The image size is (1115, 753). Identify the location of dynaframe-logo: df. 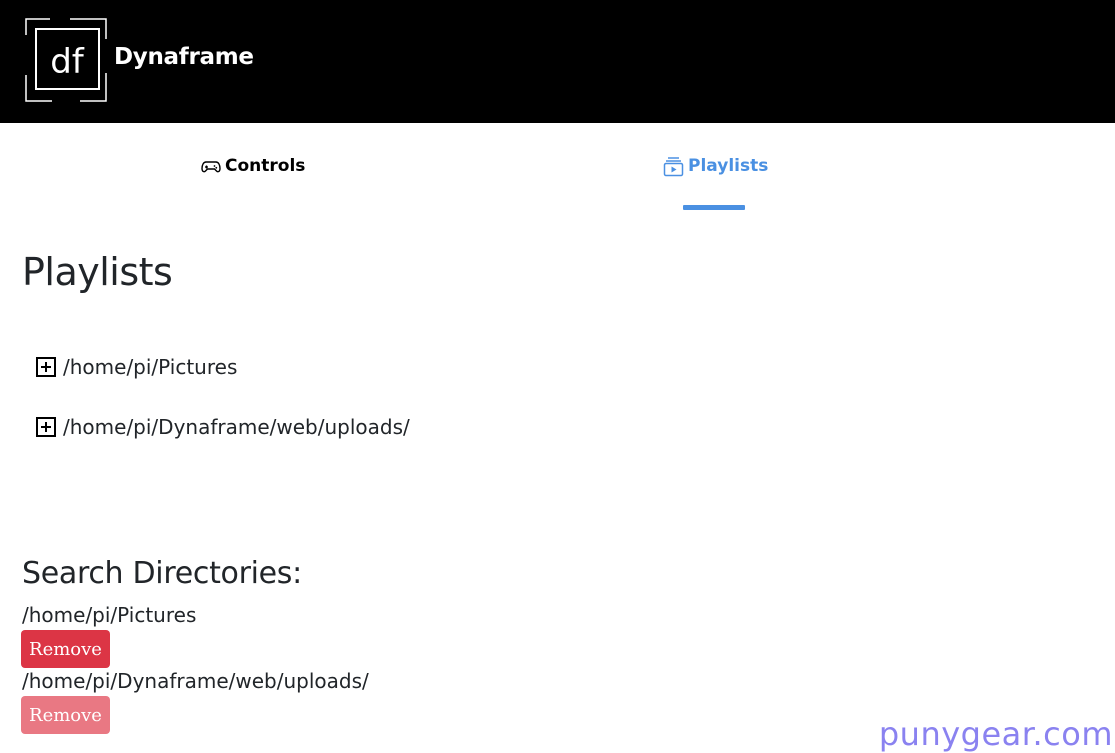
(67, 60).